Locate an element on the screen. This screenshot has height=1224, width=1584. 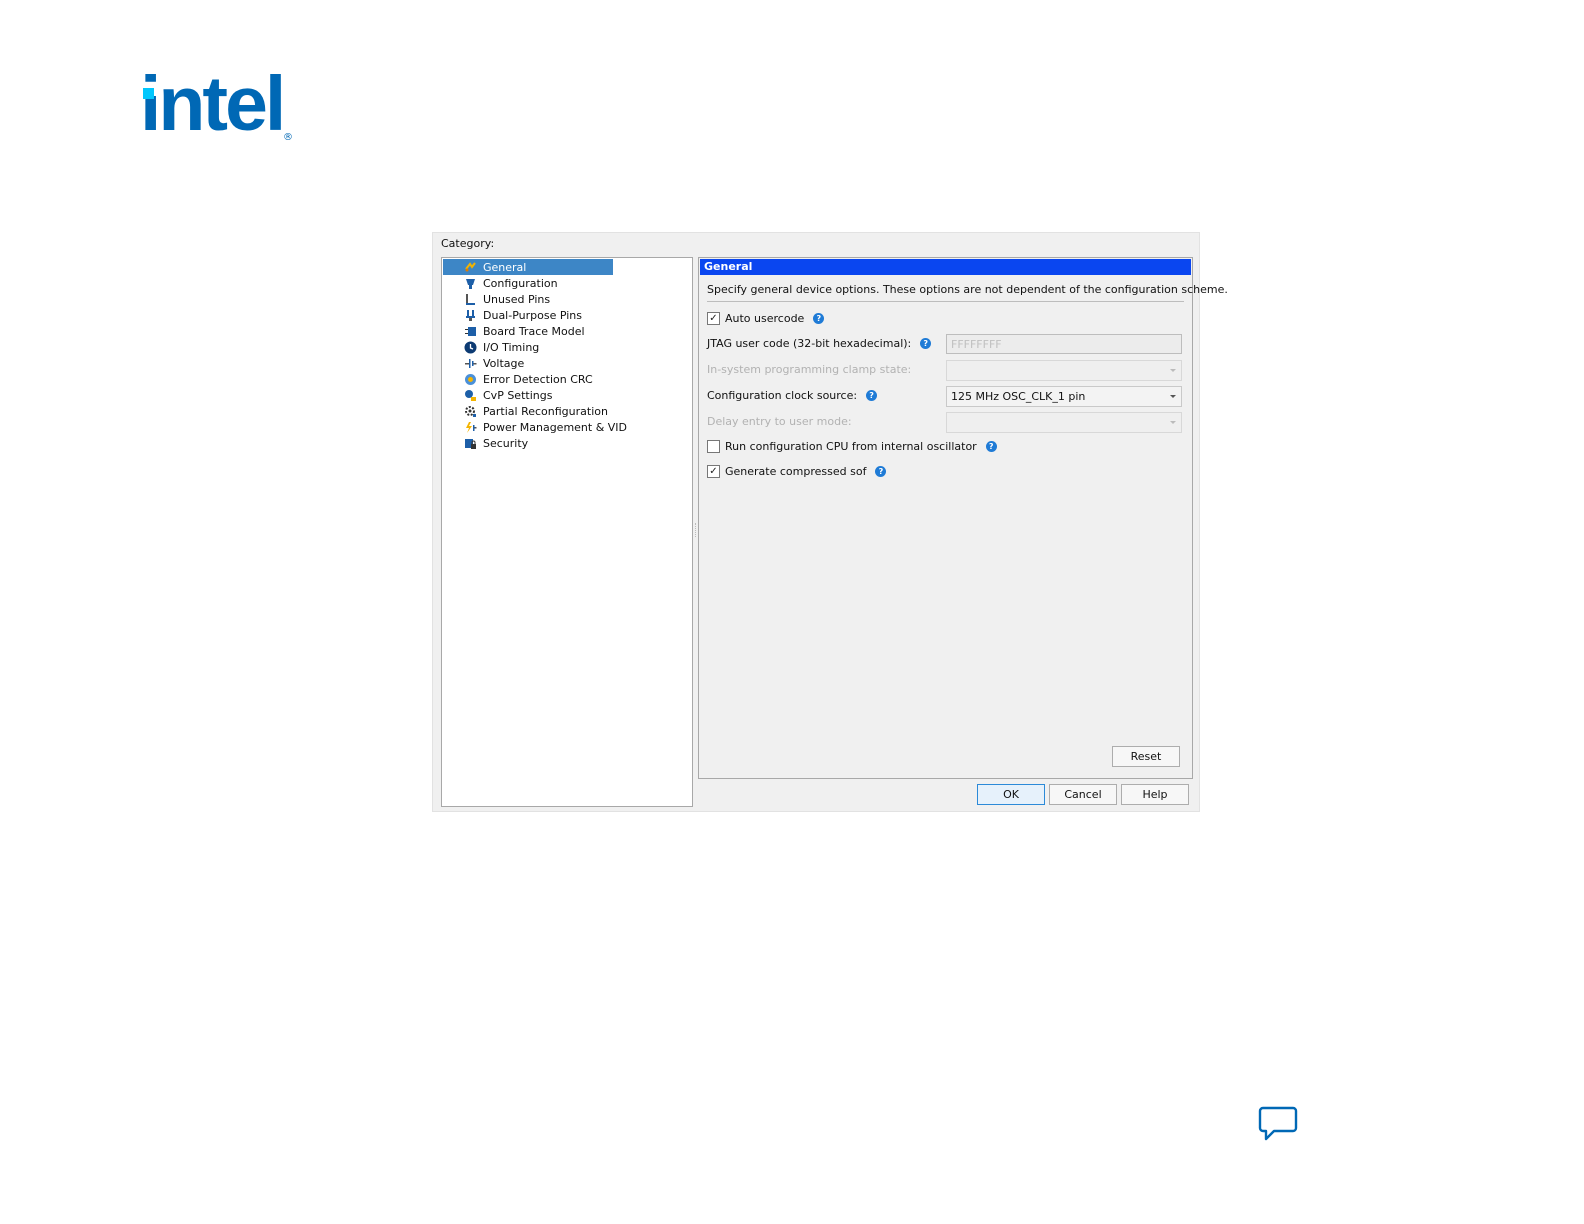
tree-item-label: Board Trace Model is located at coordinates (534, 331).